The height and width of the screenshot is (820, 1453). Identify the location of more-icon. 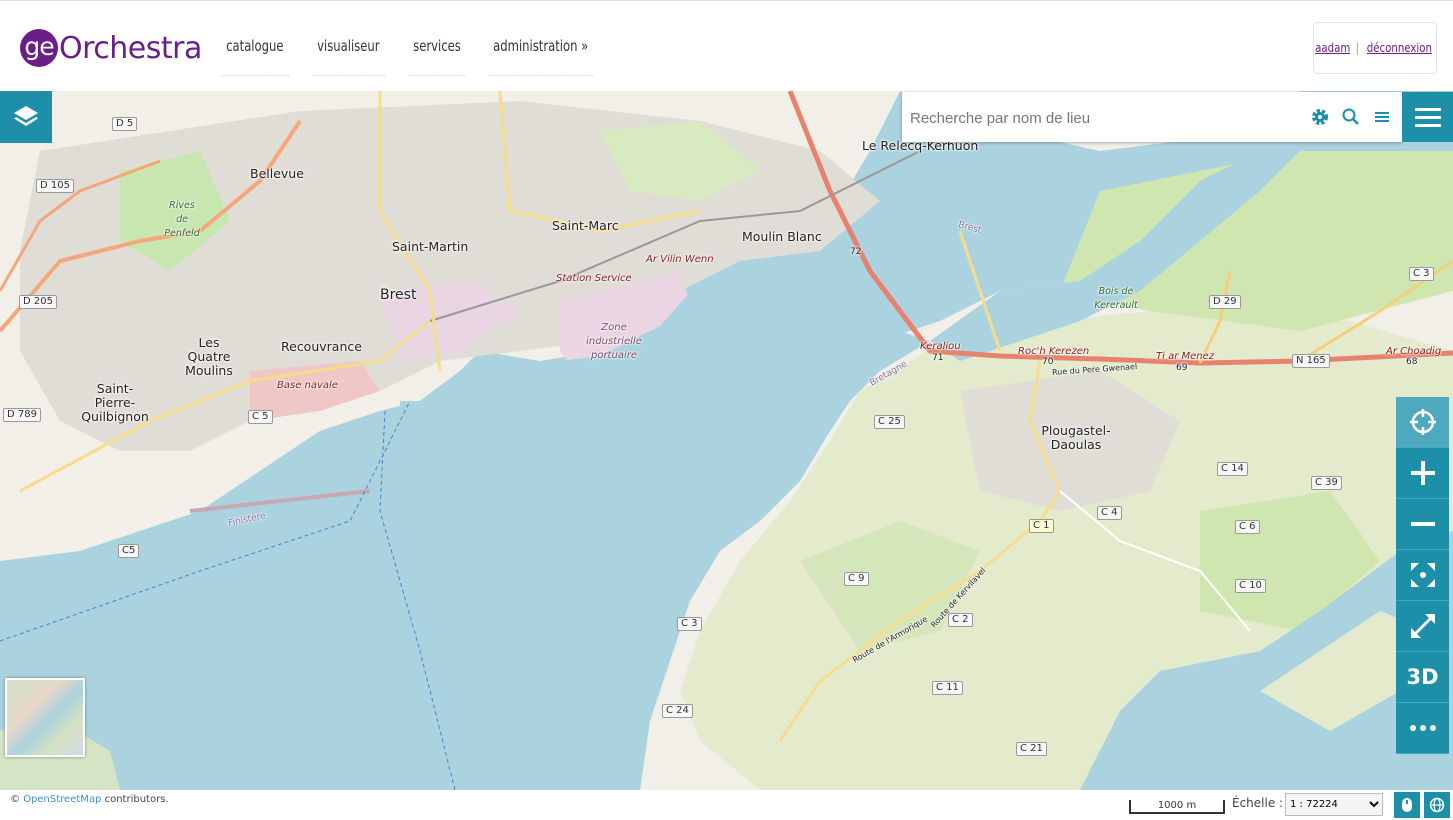
(1422, 728).